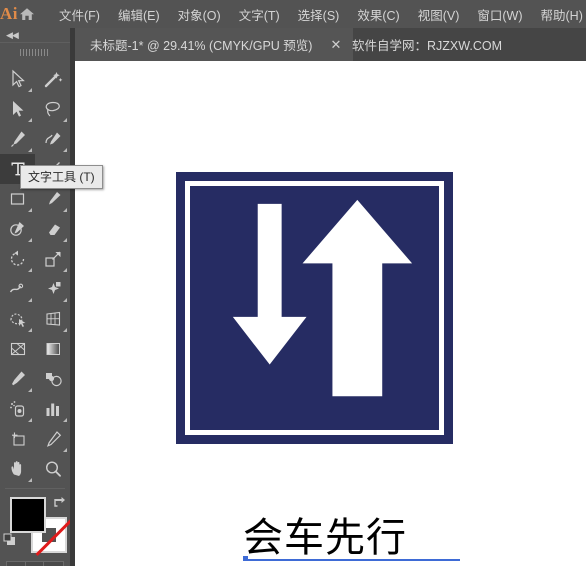  What do you see at coordinates (259, 14) in the screenshot?
I see `menu-item-type: 文字(T)` at bounding box center [259, 14].